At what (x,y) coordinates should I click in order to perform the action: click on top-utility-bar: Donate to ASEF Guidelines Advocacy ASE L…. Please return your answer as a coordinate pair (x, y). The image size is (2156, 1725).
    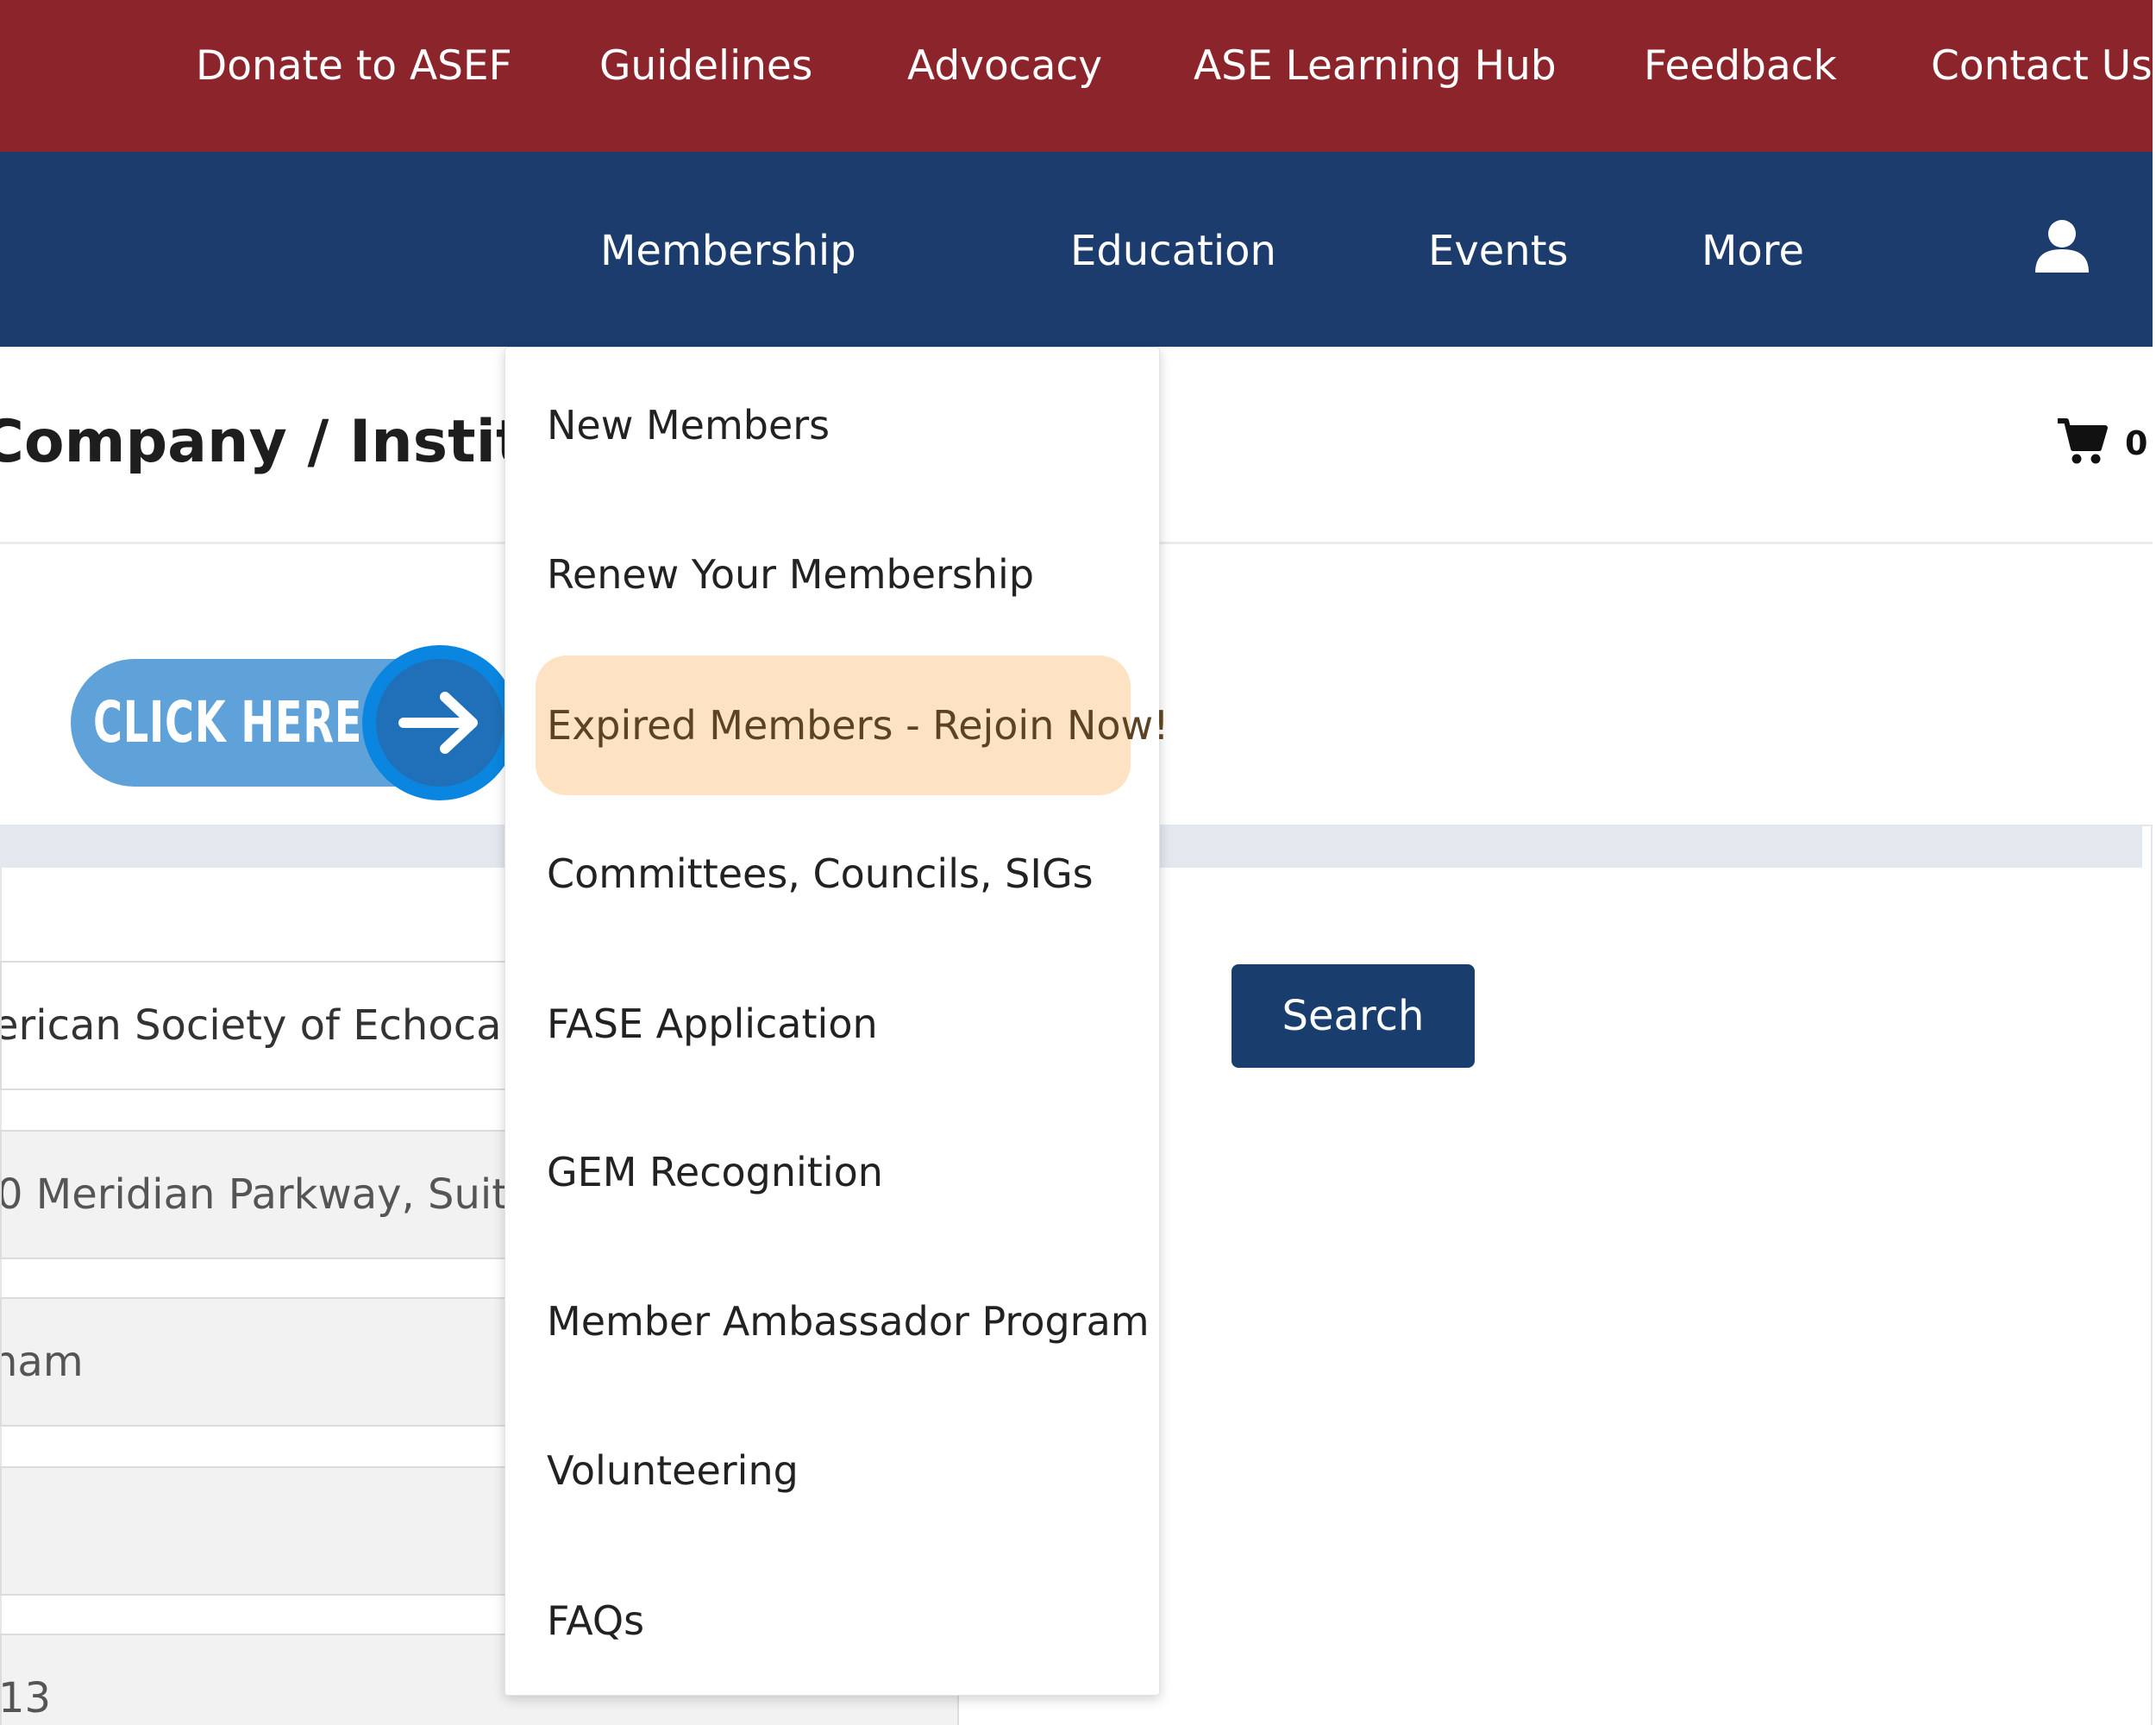
    Looking at the image, I should click on (1076, 76).